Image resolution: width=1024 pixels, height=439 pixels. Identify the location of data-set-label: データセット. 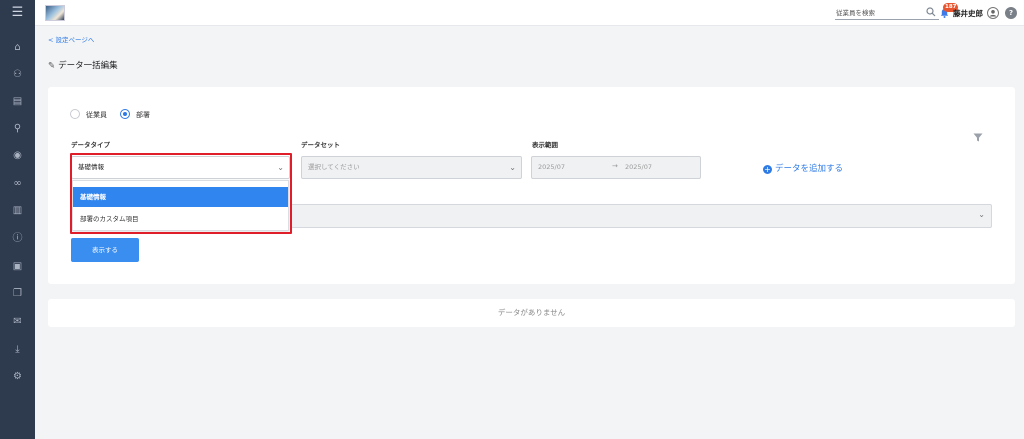
(320, 145).